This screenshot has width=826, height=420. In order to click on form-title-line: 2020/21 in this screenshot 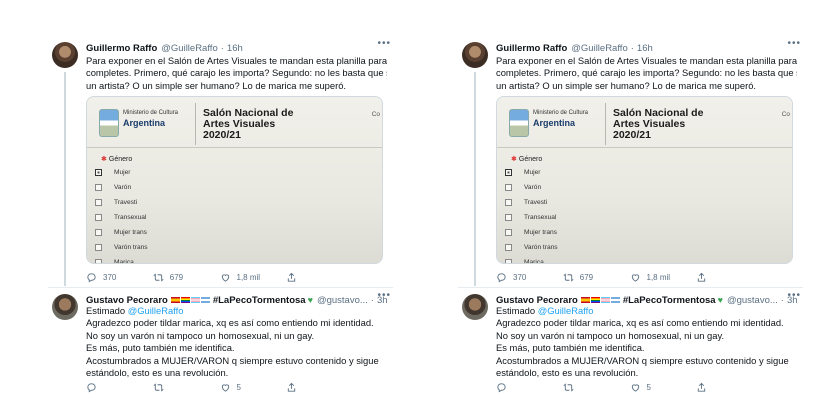, I will do `click(632, 135)`.